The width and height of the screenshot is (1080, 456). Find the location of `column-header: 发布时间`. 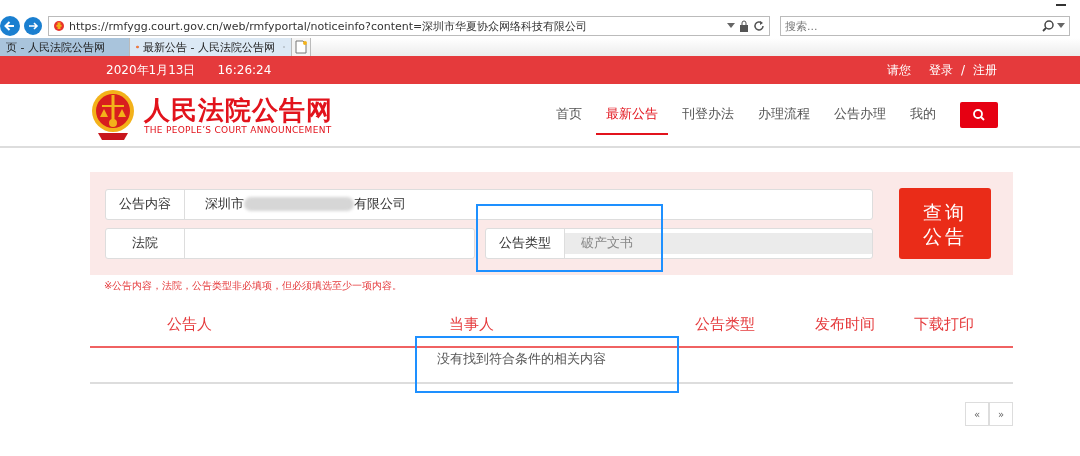

column-header: 发布时间 is located at coordinates (845, 324).